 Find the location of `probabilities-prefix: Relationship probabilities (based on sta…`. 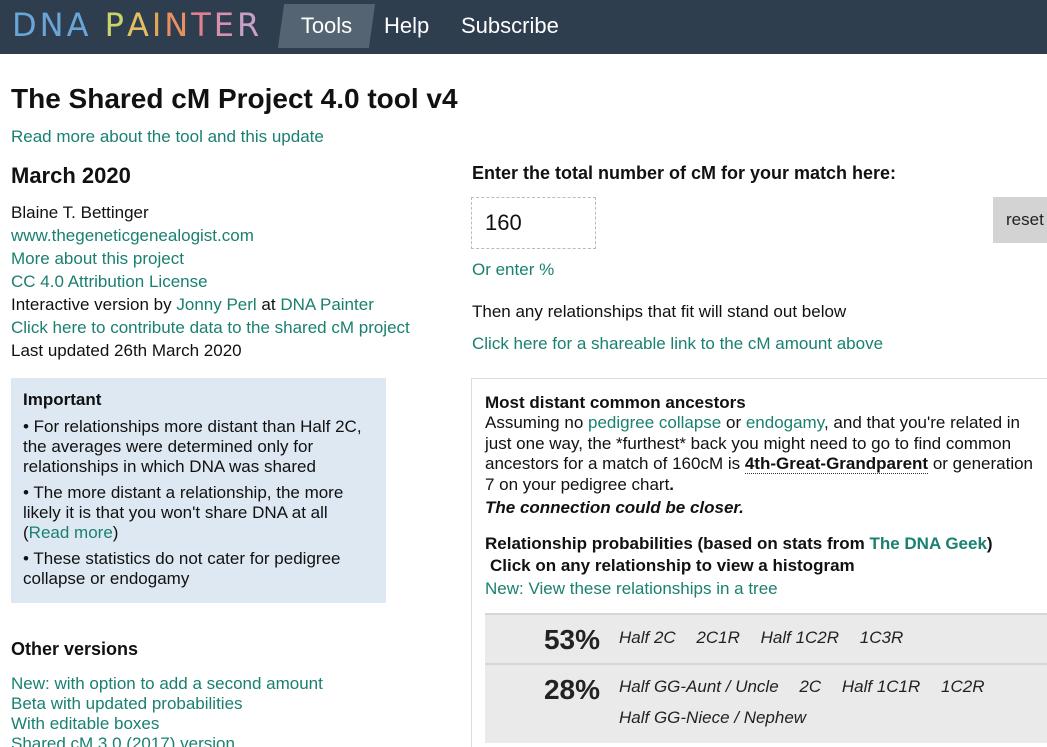

probabilities-prefix: Relationship probabilities (based on sta… is located at coordinates (677, 543).